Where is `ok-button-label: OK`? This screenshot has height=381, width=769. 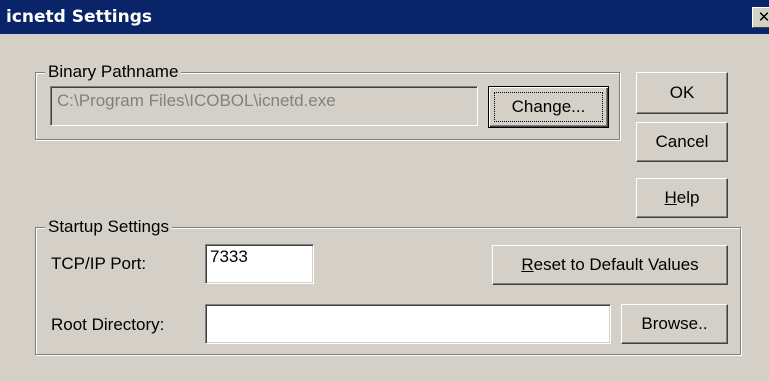 ok-button-label: OK is located at coordinates (682, 92).